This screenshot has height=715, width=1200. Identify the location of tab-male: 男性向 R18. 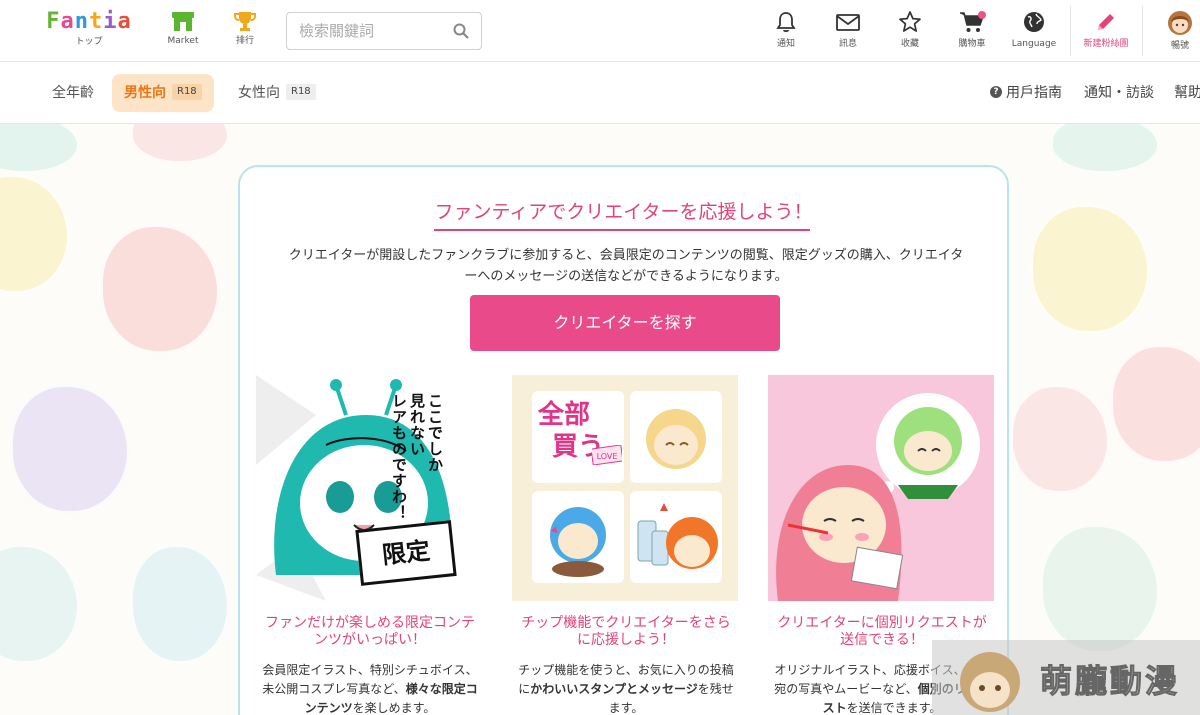
(163, 93).